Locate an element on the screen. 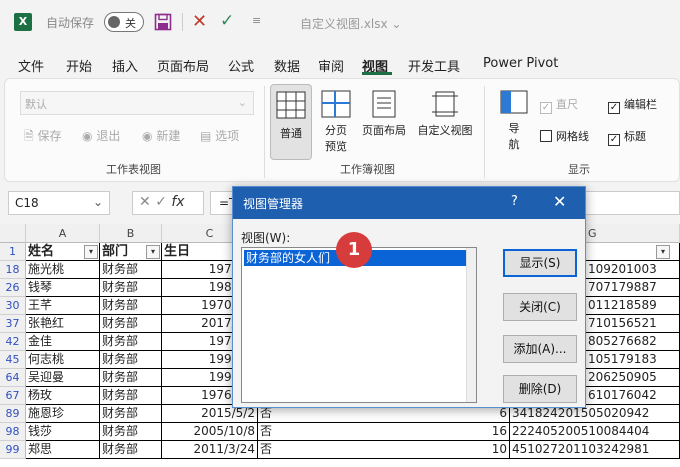 Image resolution: width=680 pixels, height=467 pixels. customize-toolbar-icon: ≡ is located at coordinates (256, 20).